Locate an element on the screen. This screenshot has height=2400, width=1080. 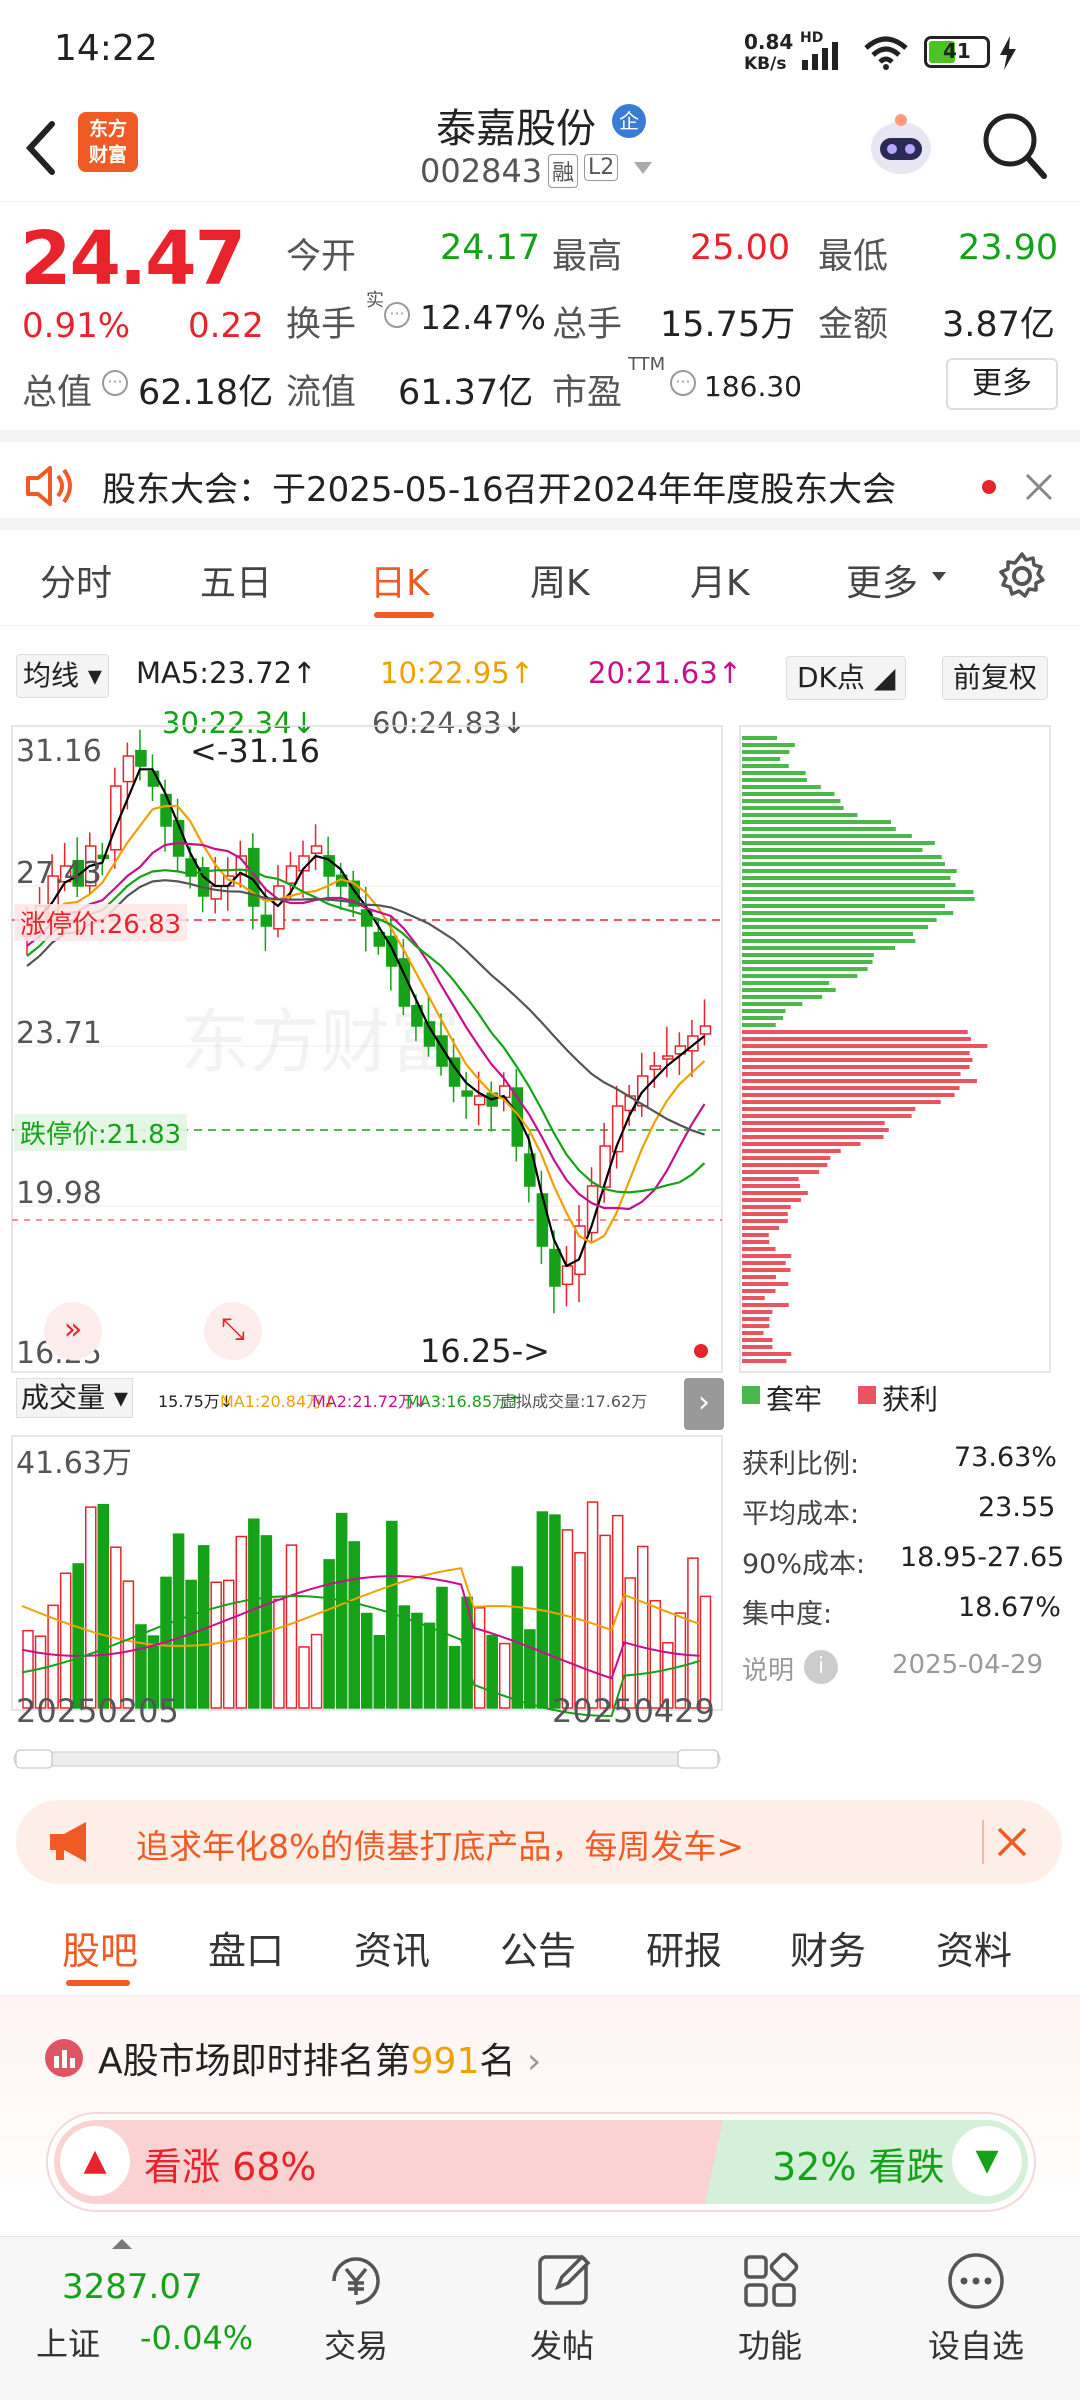
tab-announcements: 公告 is located at coordinates (538, 1947).